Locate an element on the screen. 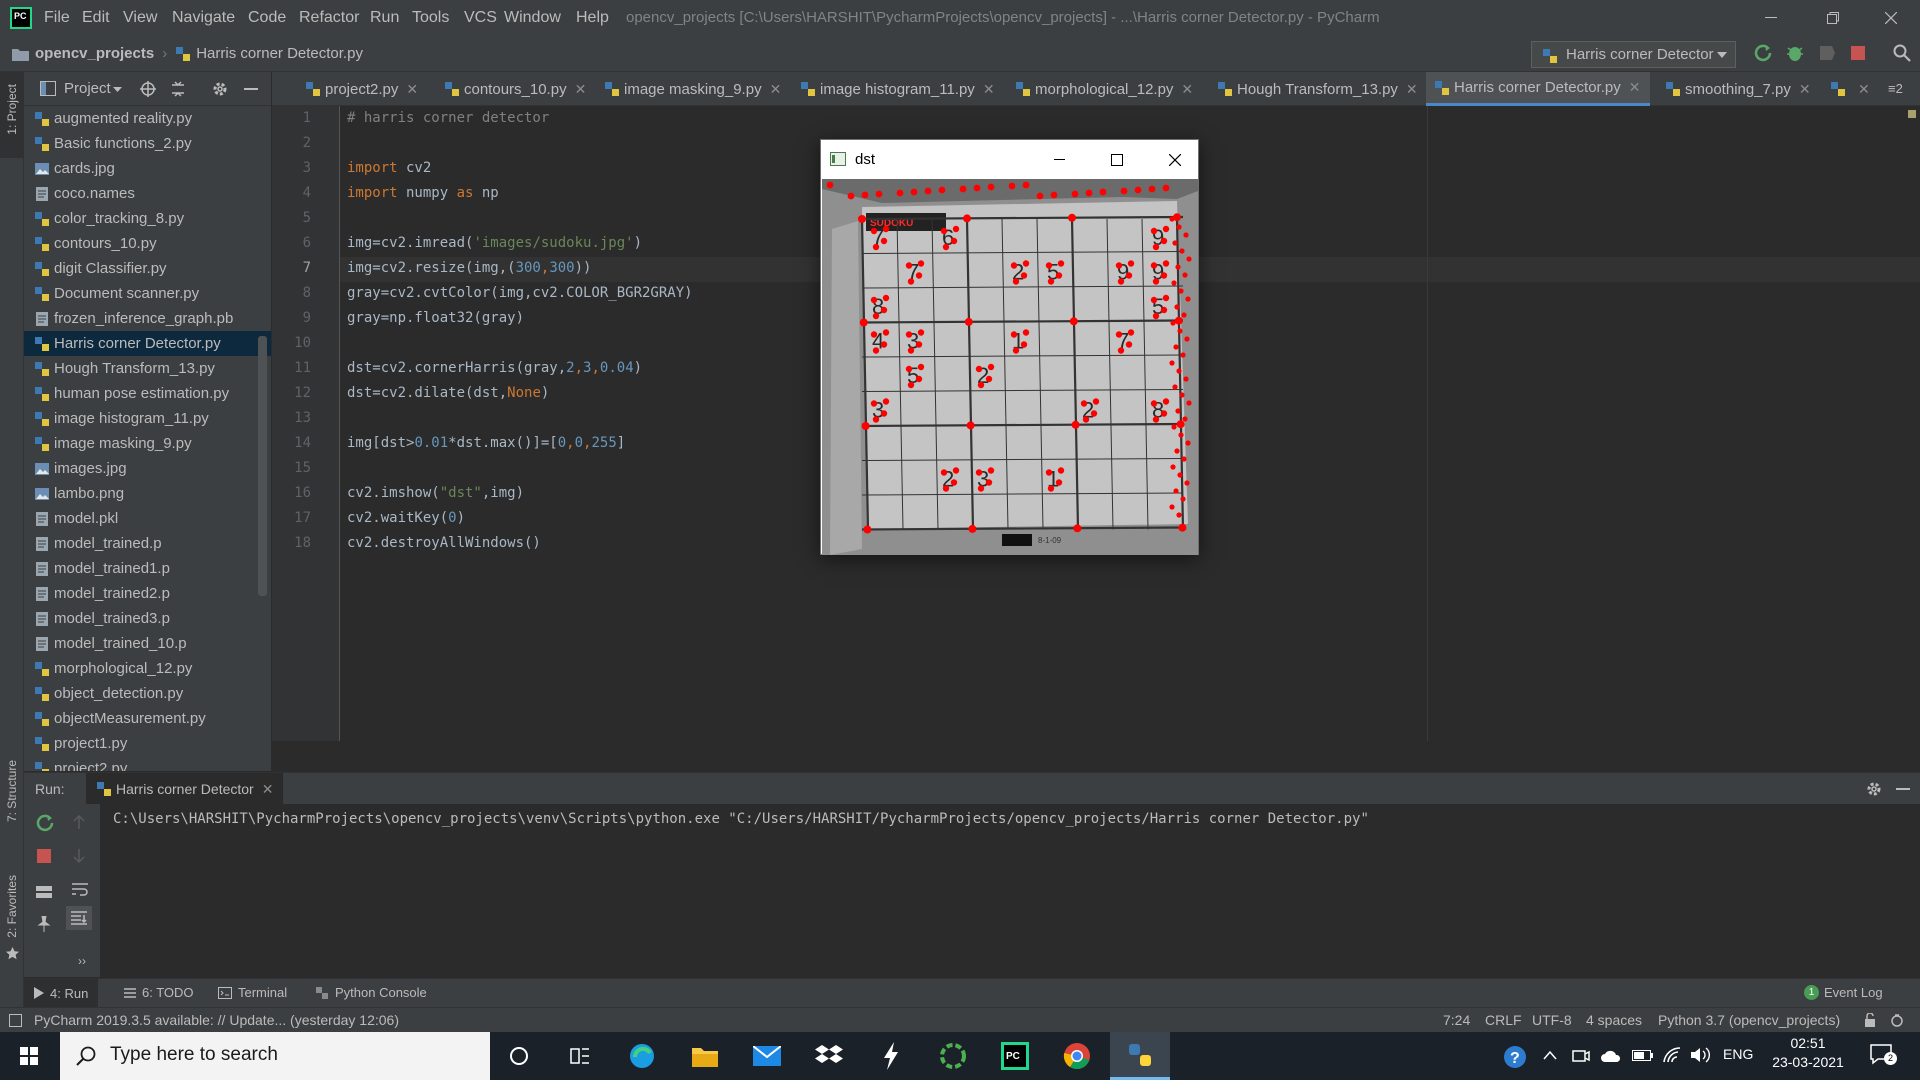 Image resolution: width=1920 pixels, height=1080 pixels. taskbar-mail is located at coordinates (767, 1056).